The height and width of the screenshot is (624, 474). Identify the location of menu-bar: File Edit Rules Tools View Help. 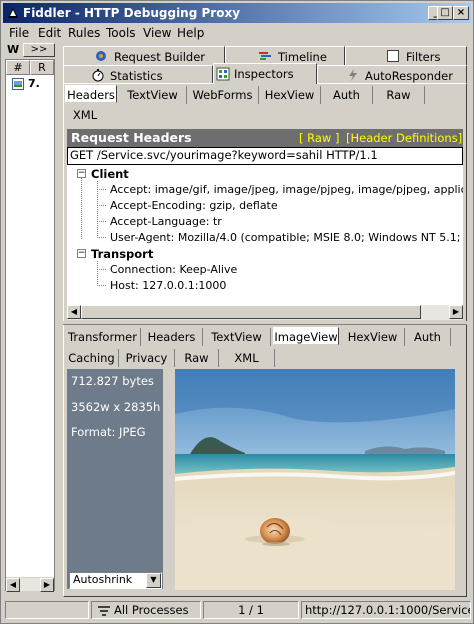
(237, 33).